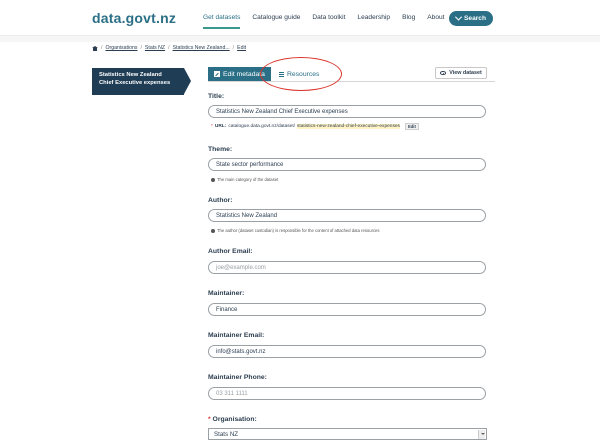 The height and width of the screenshot is (443, 600). Describe the element at coordinates (237, 377) in the screenshot. I see `maintainer-phone-label: Maintainer Phone:` at that location.